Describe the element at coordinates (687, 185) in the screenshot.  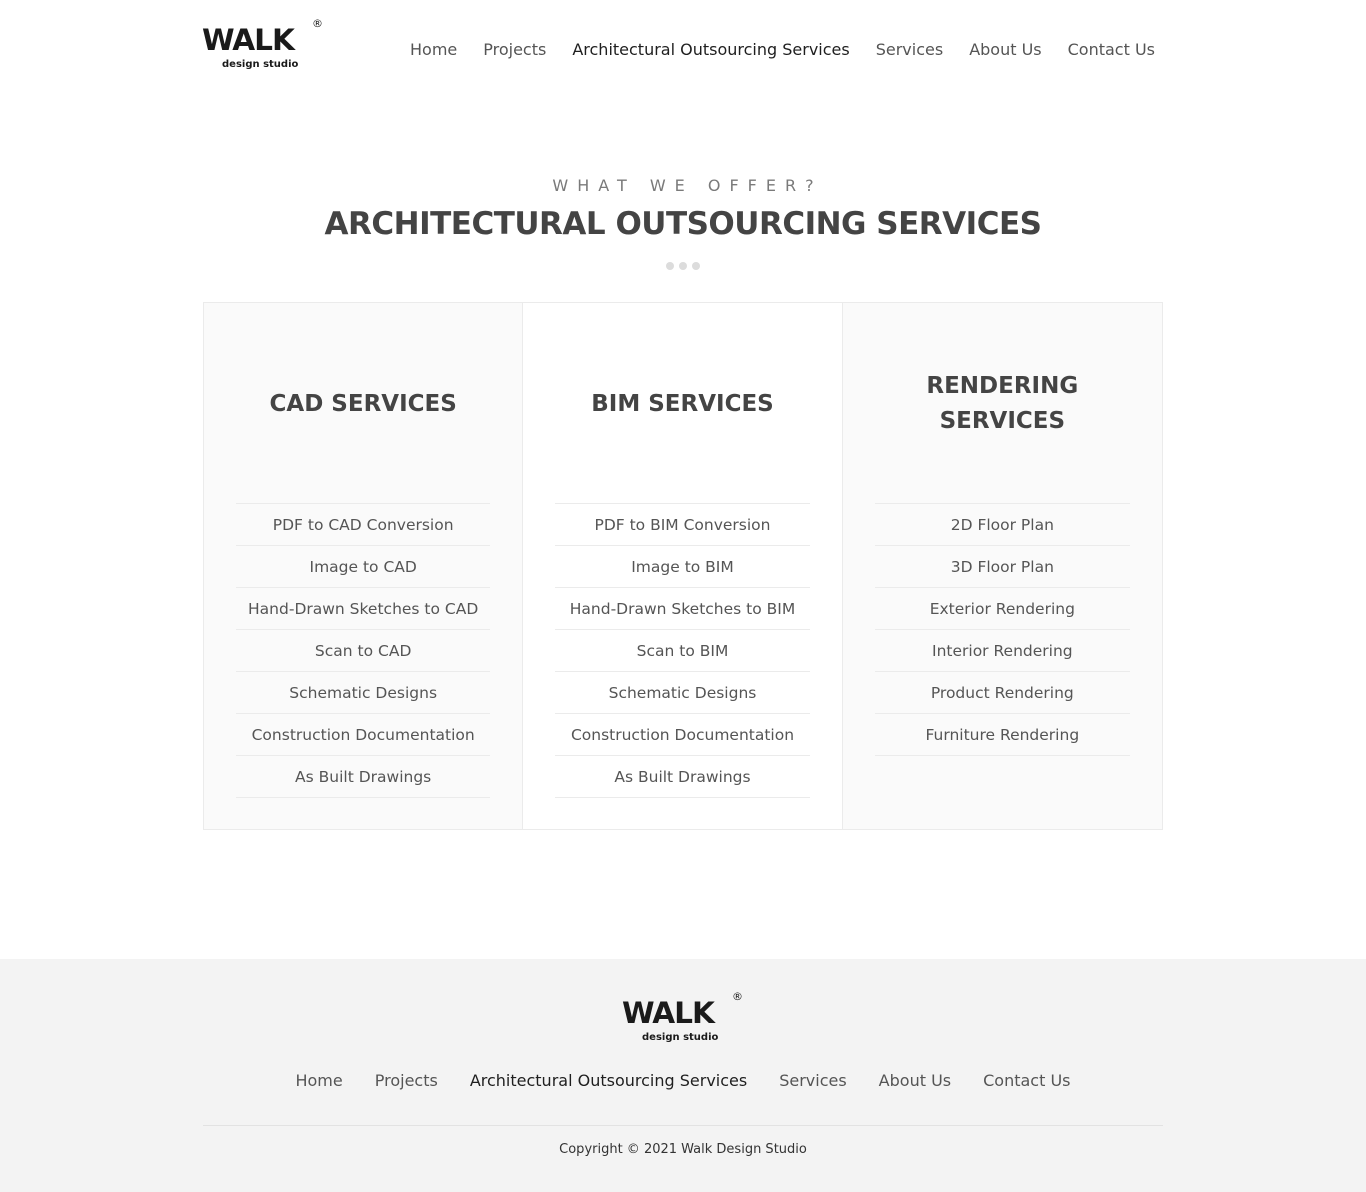
I see `section-eyebrow: WHAT WE OFFER?` at that location.